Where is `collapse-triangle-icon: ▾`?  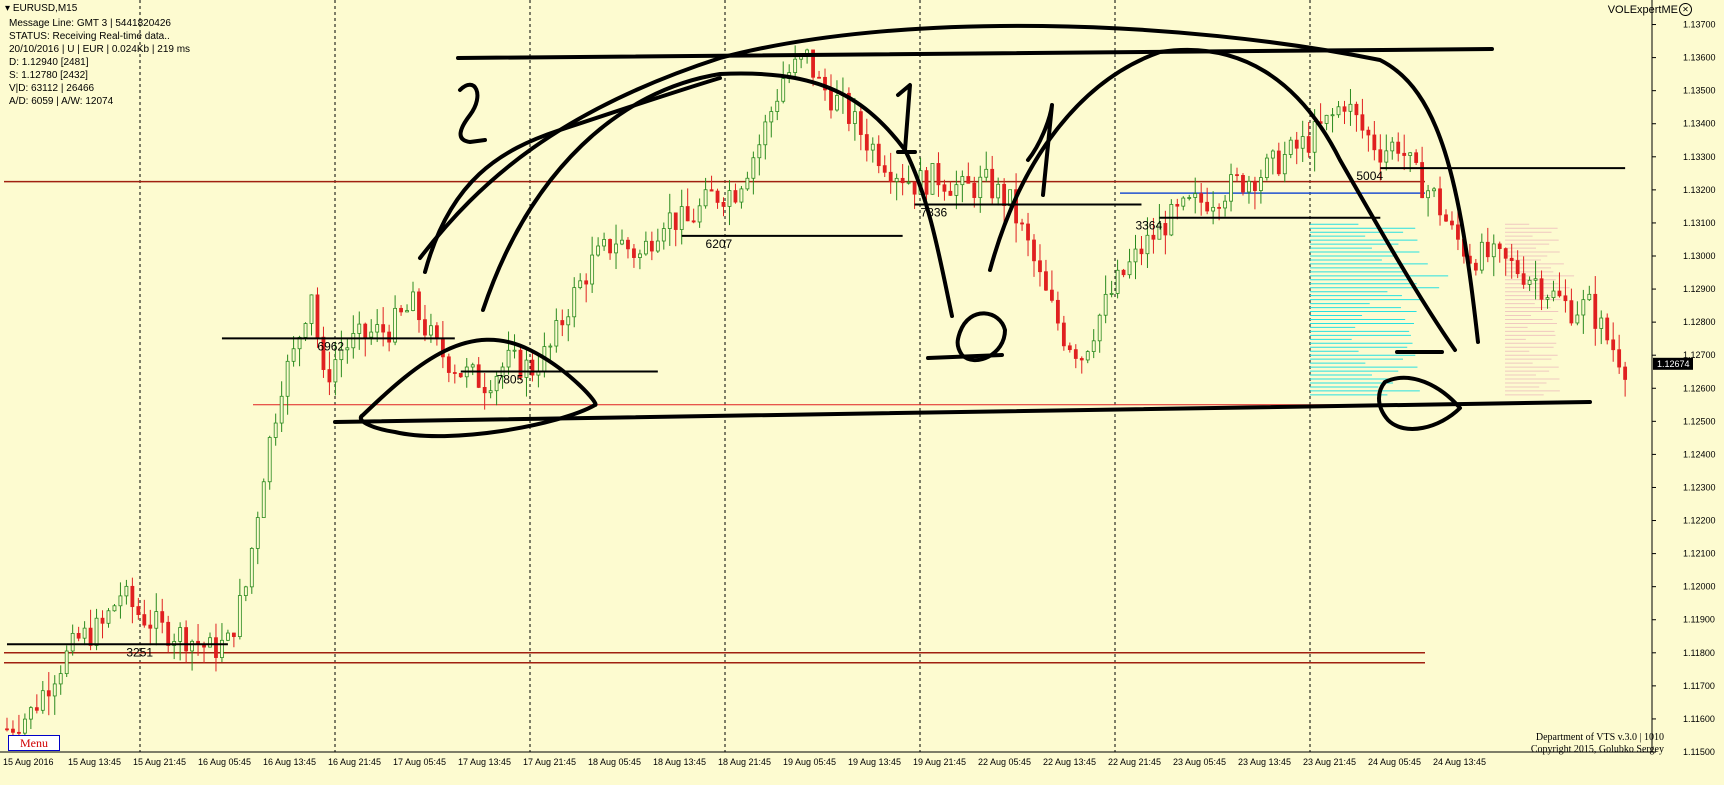
collapse-triangle-icon: ▾ is located at coordinates (7, 8).